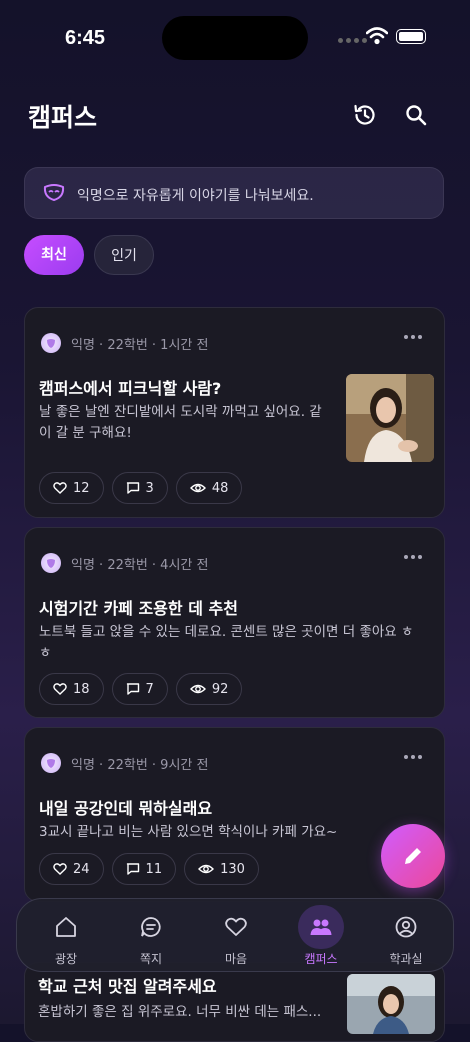 This screenshot has width=470, height=1042. Describe the element at coordinates (140, 565) in the screenshot. I see `post-meta-text: 익명 · 22학번 · 4시간 전` at that location.